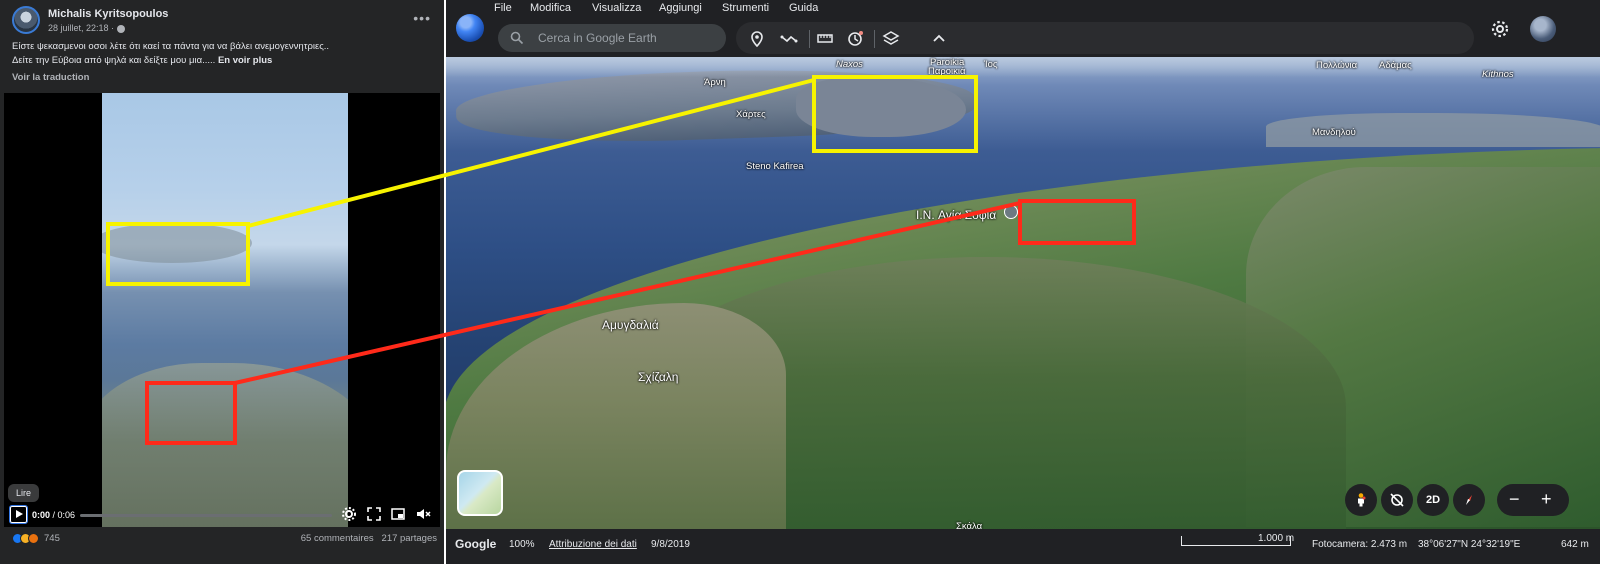 Image resolution: width=1600 pixels, height=564 pixels. What do you see at coordinates (470, 28) in the screenshot?
I see `earth-logo` at bounding box center [470, 28].